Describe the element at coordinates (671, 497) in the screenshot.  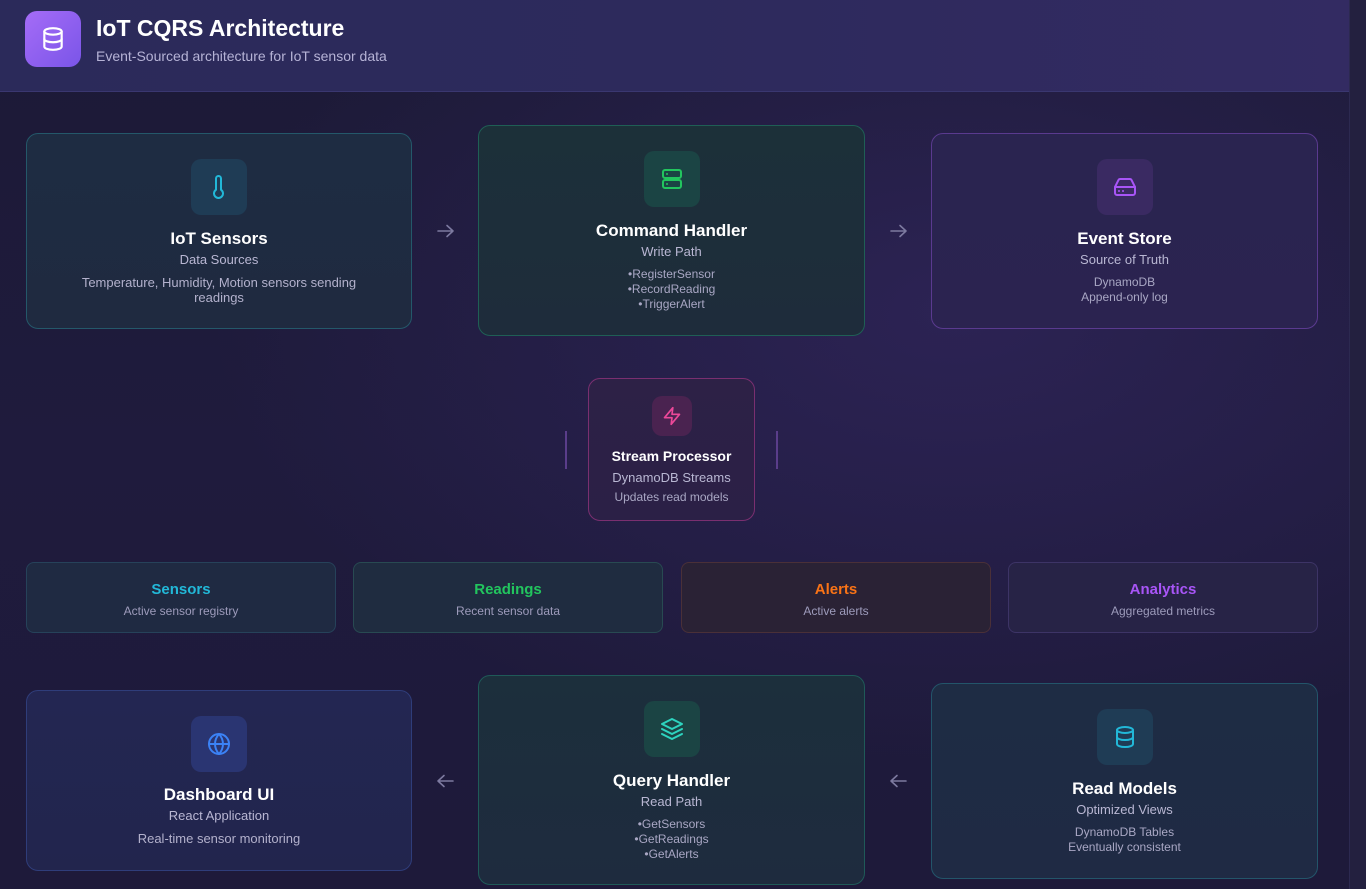
I see `node-description: Updates read models` at that location.